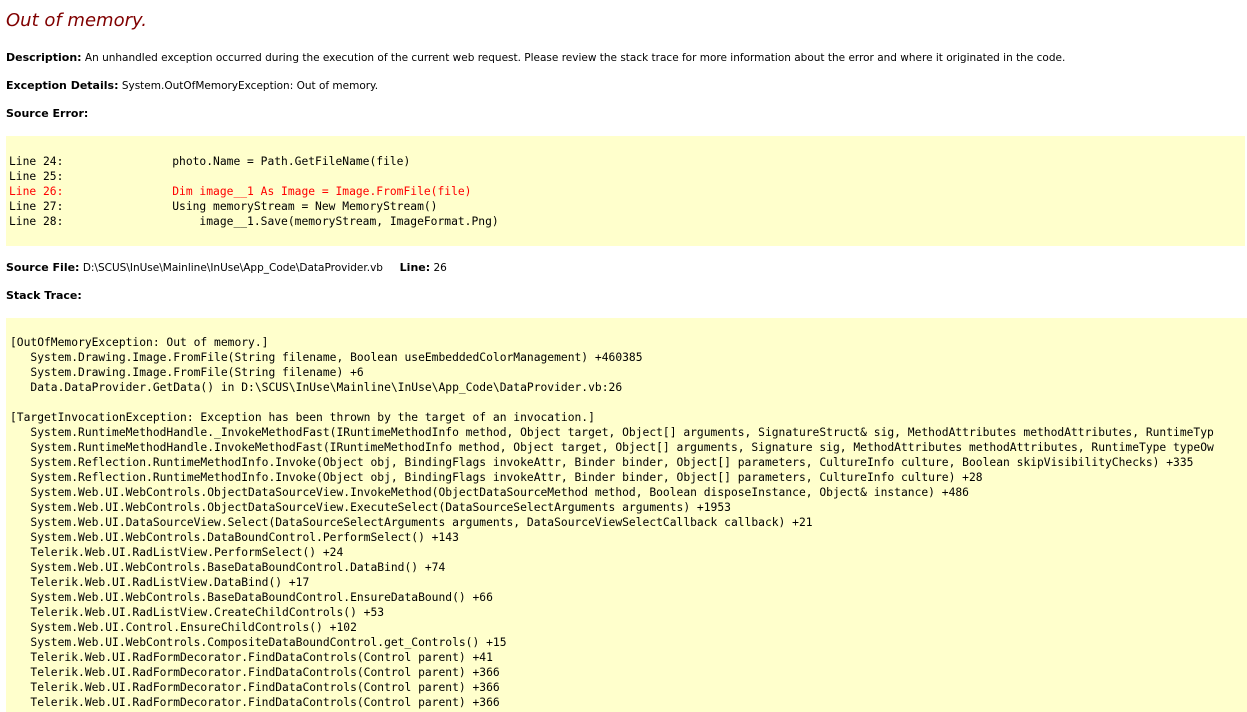 This screenshot has height=712, width=1247. I want to click on source-error-label: Source Error:, so click(47, 113).